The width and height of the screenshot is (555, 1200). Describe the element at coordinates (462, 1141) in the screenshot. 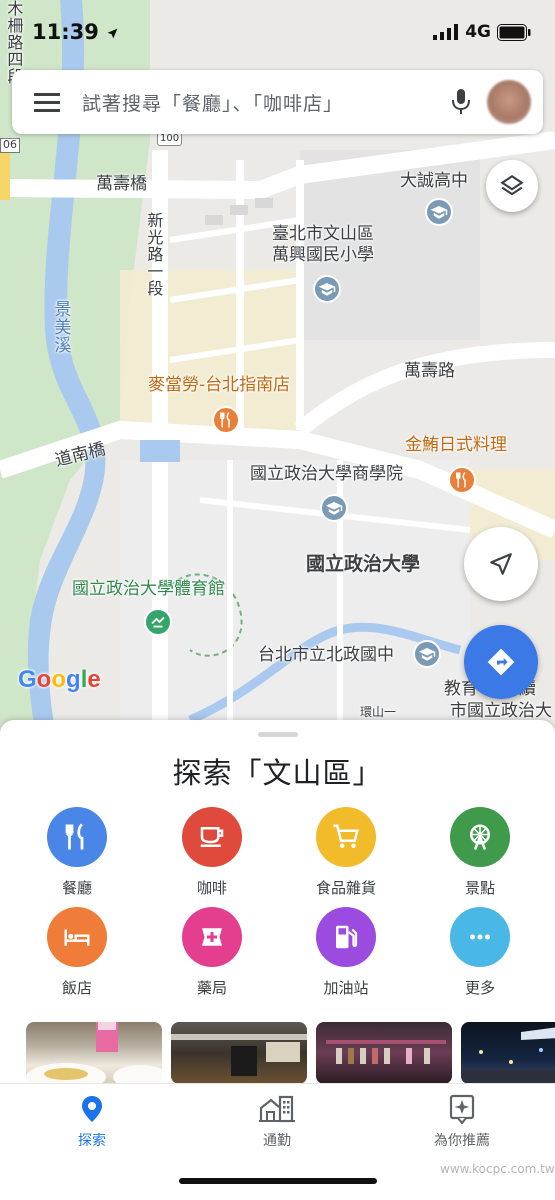

I see `nav-label: 為你推薦` at that location.